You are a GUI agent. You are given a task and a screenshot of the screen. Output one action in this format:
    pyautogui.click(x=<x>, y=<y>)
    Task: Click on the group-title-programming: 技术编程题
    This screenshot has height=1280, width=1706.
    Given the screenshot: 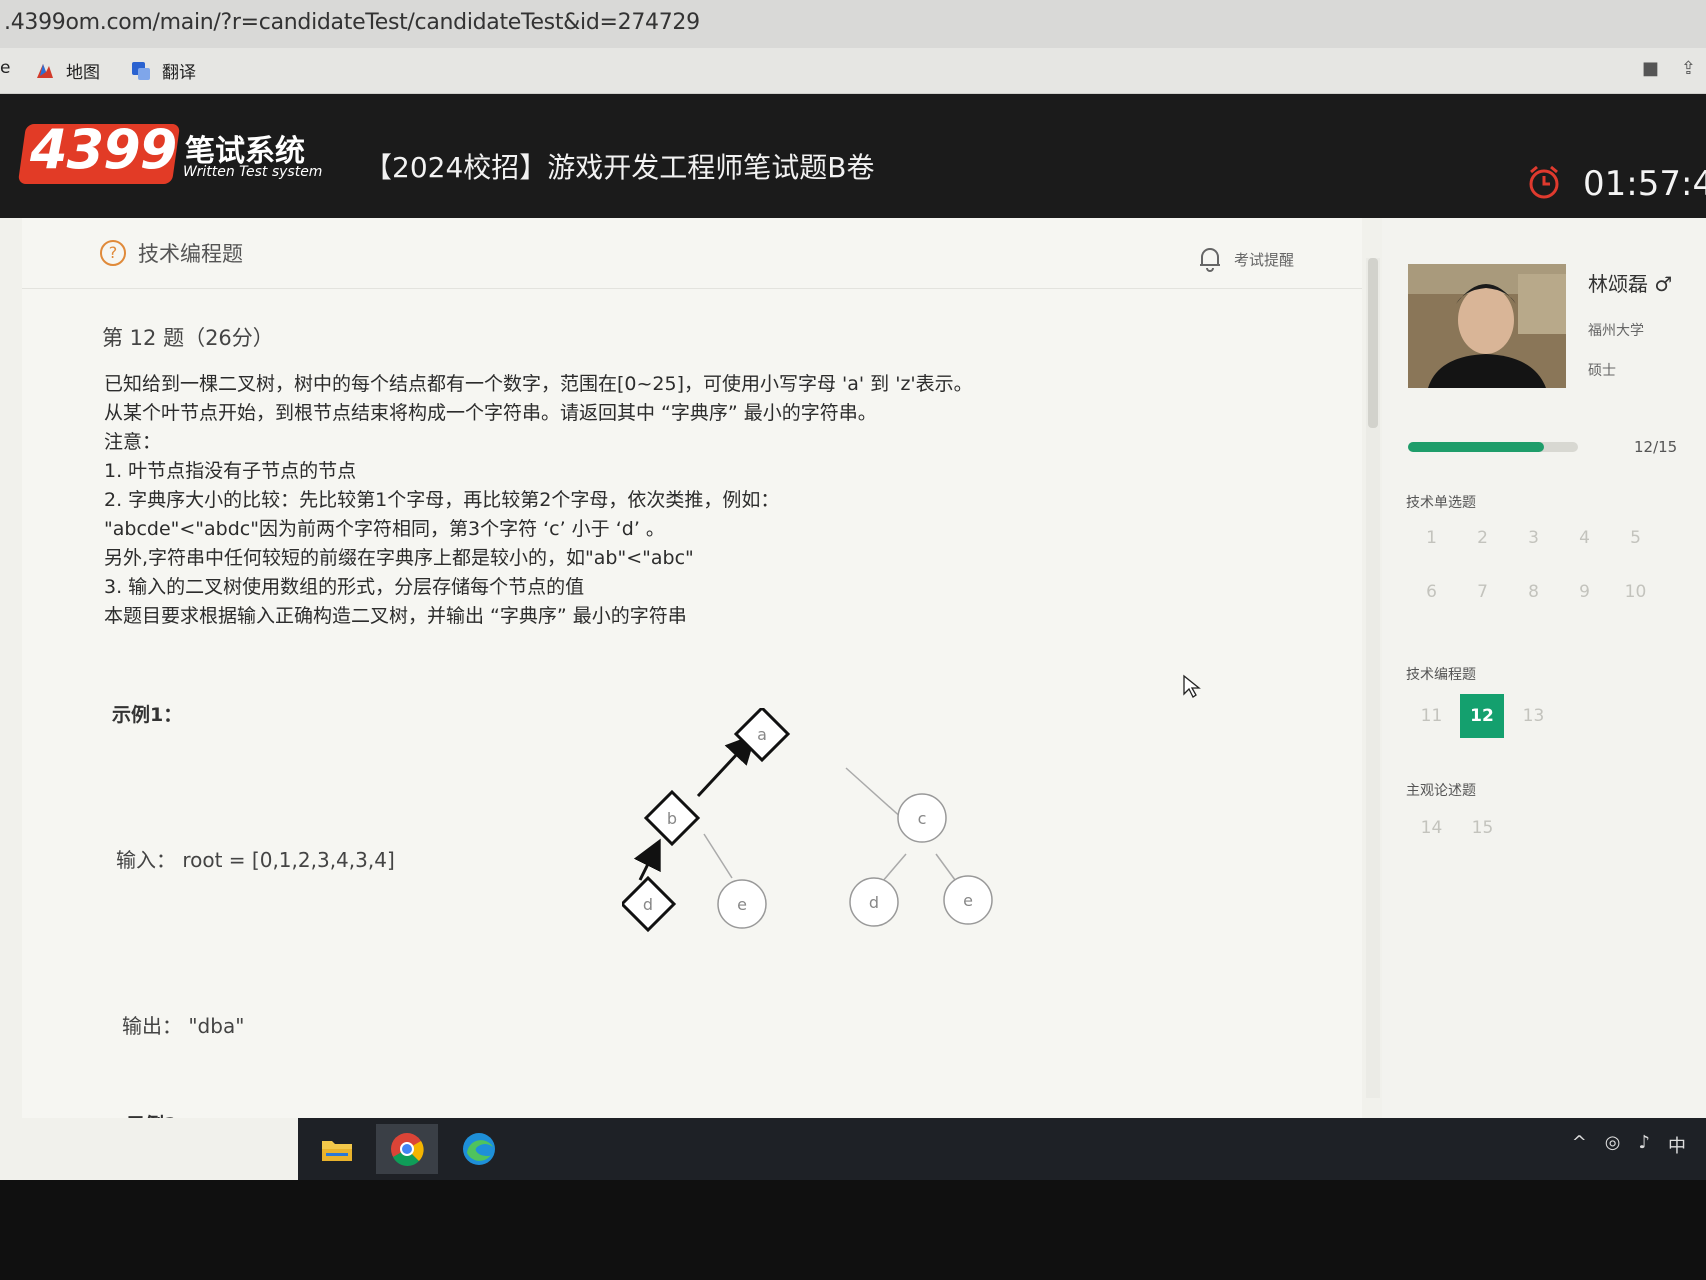 What is the action you would take?
    pyautogui.click(x=1441, y=675)
    